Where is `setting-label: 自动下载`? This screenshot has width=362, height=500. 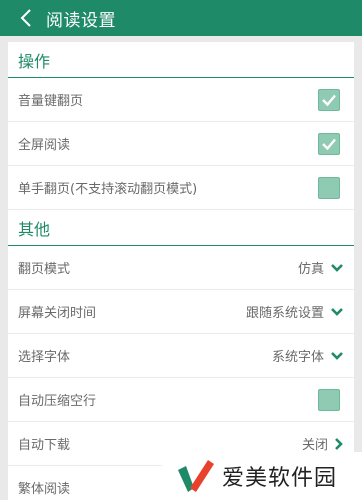 setting-label: 自动下载 is located at coordinates (44, 445).